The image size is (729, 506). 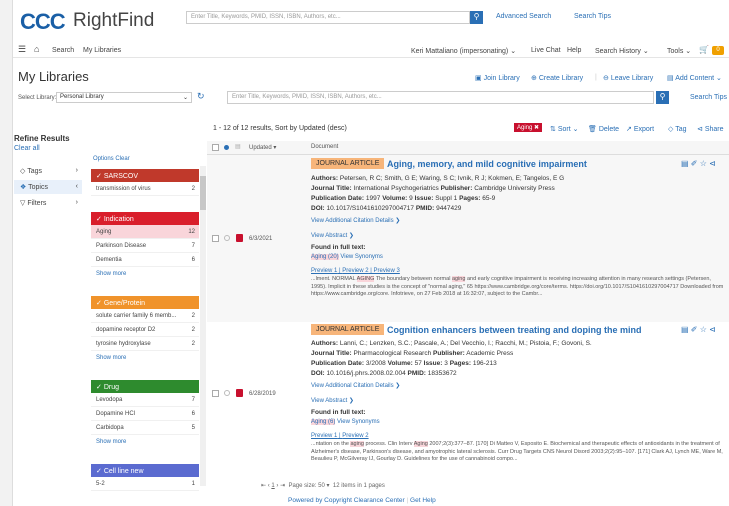 I want to click on tag-button: ◇ Tag, so click(x=677, y=129).